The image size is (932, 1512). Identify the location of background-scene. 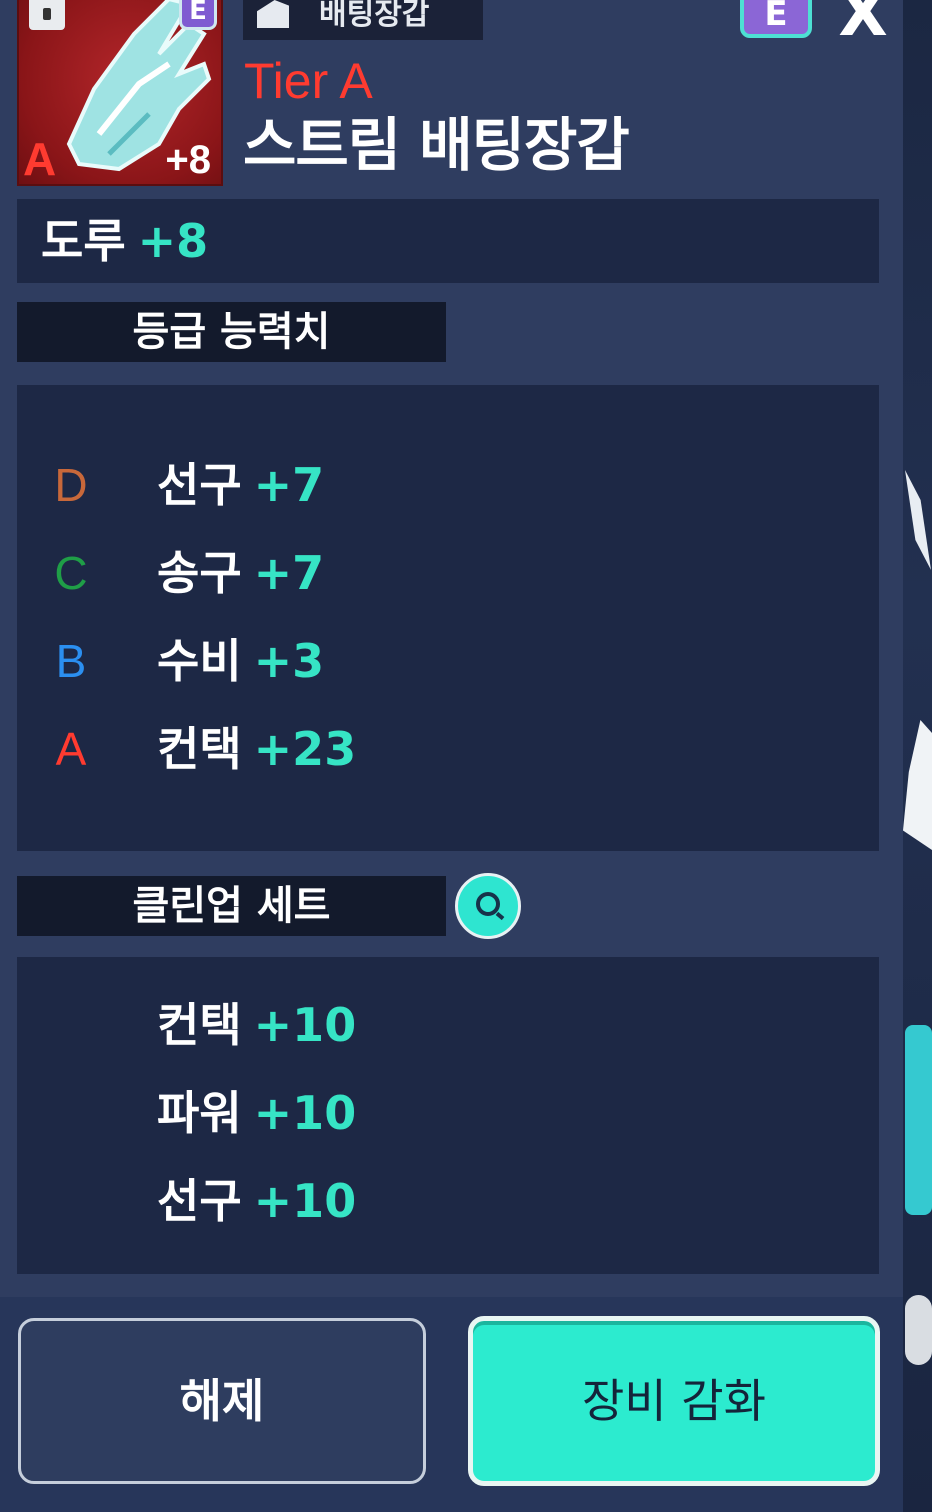
(917, 756).